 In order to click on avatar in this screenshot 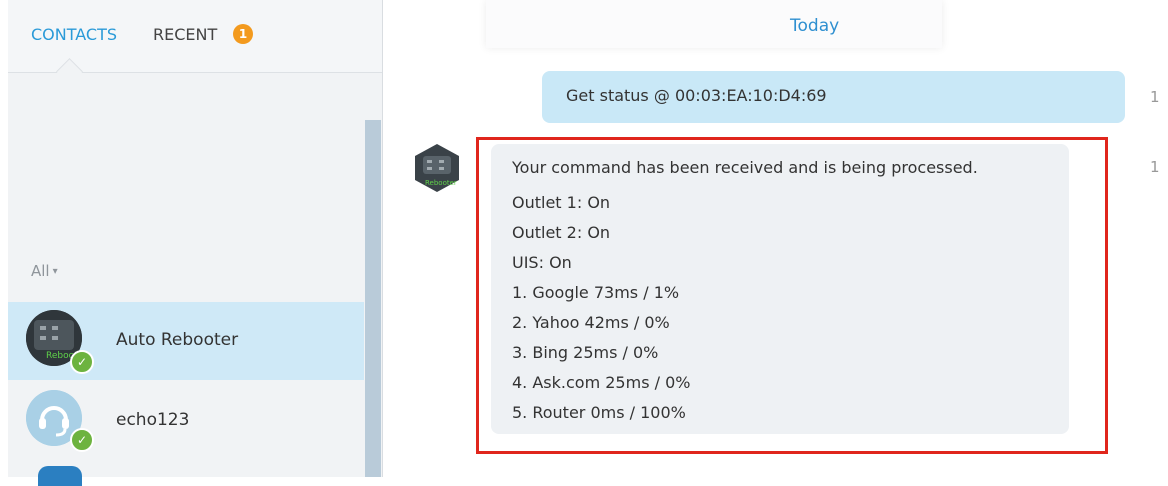, I will do `click(60, 476)`.